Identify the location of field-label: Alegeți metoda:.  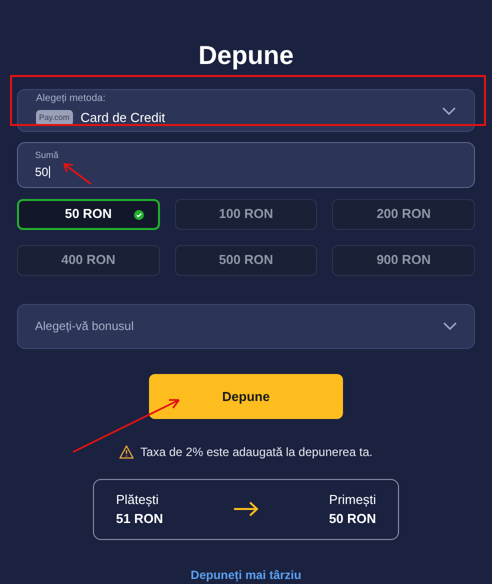
(71, 99).